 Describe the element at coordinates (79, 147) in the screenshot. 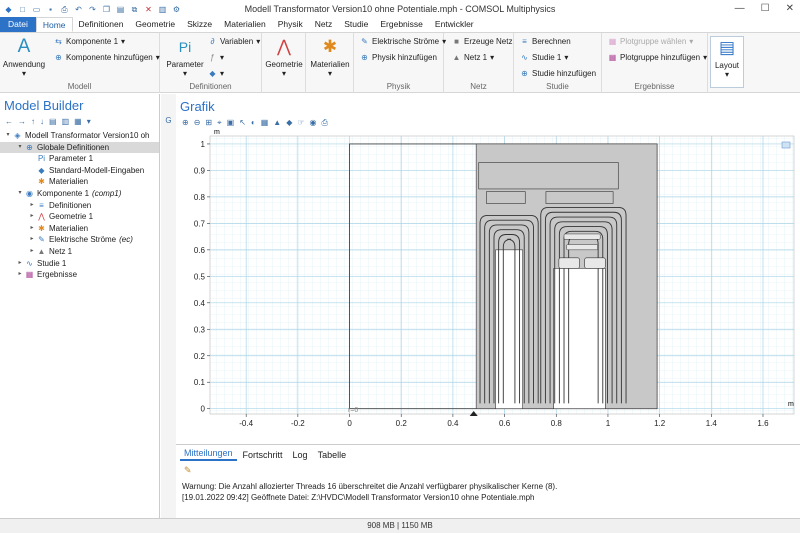

I see `tree-item: ▾ ⊕ Globale Definitionen` at that location.